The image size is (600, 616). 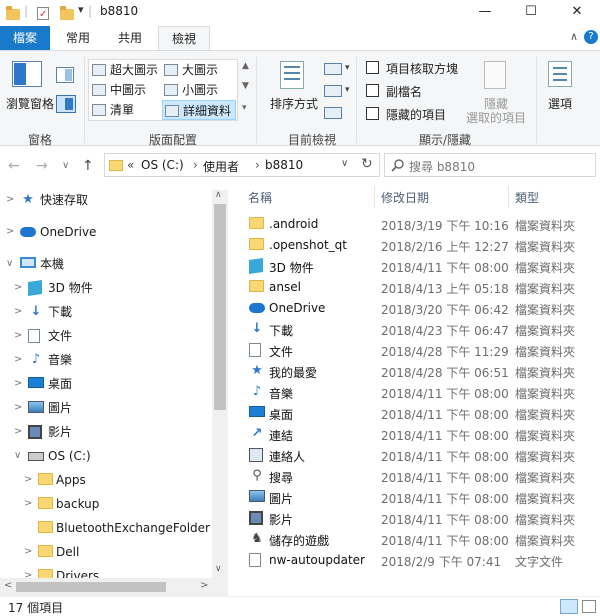 I want to click on address-bar: « OS (C:) › 使用者 › b8810 ∨ ↻, so click(x=242, y=165).